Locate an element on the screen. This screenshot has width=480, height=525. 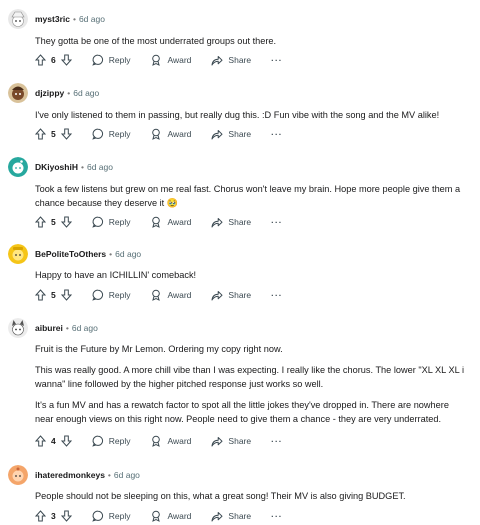
username: ihateredmonkeys is located at coordinates (70, 475).